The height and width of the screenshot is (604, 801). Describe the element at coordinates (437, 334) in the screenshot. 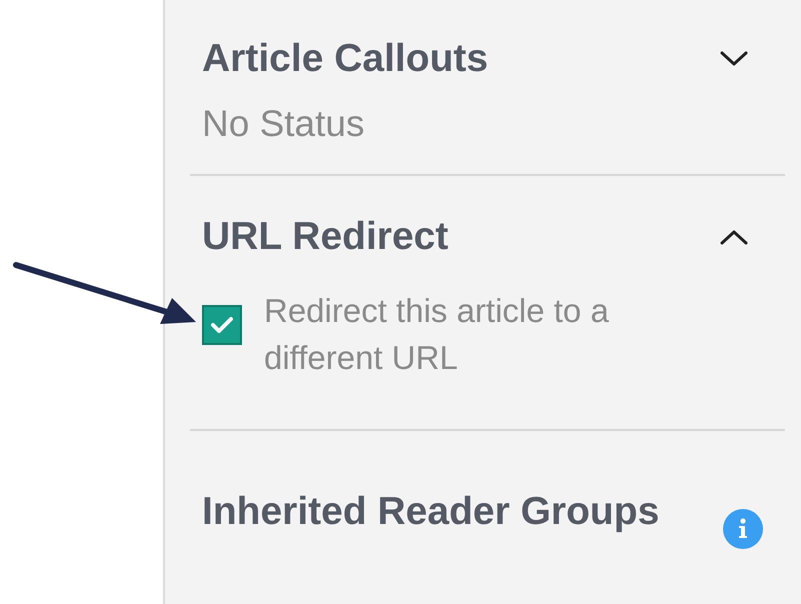

I see `checkbox-label: Redirect this article to a different URL` at that location.